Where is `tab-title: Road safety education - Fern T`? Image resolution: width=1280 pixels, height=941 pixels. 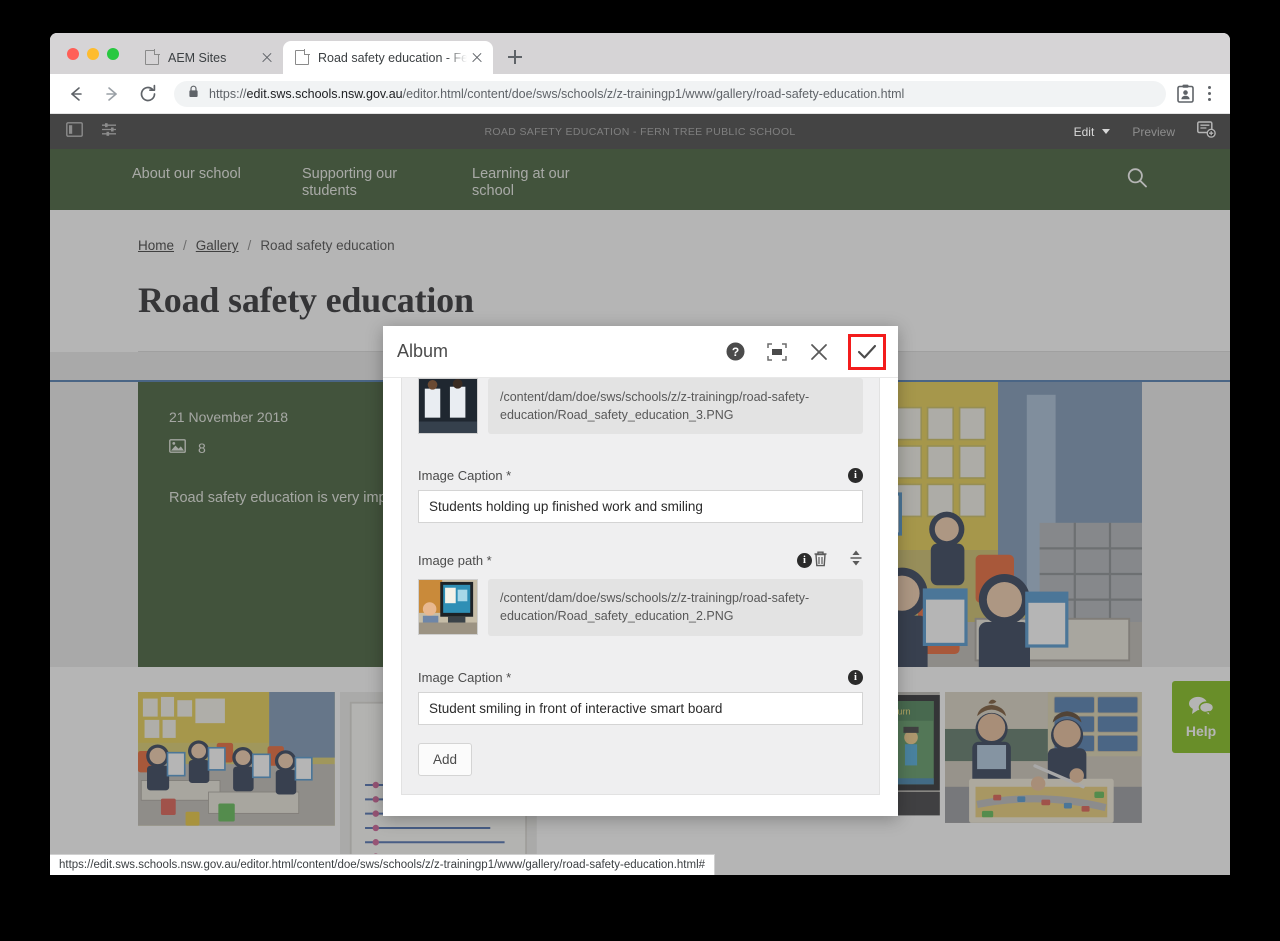
tab-title: Road safety education - Fern T is located at coordinates (392, 57).